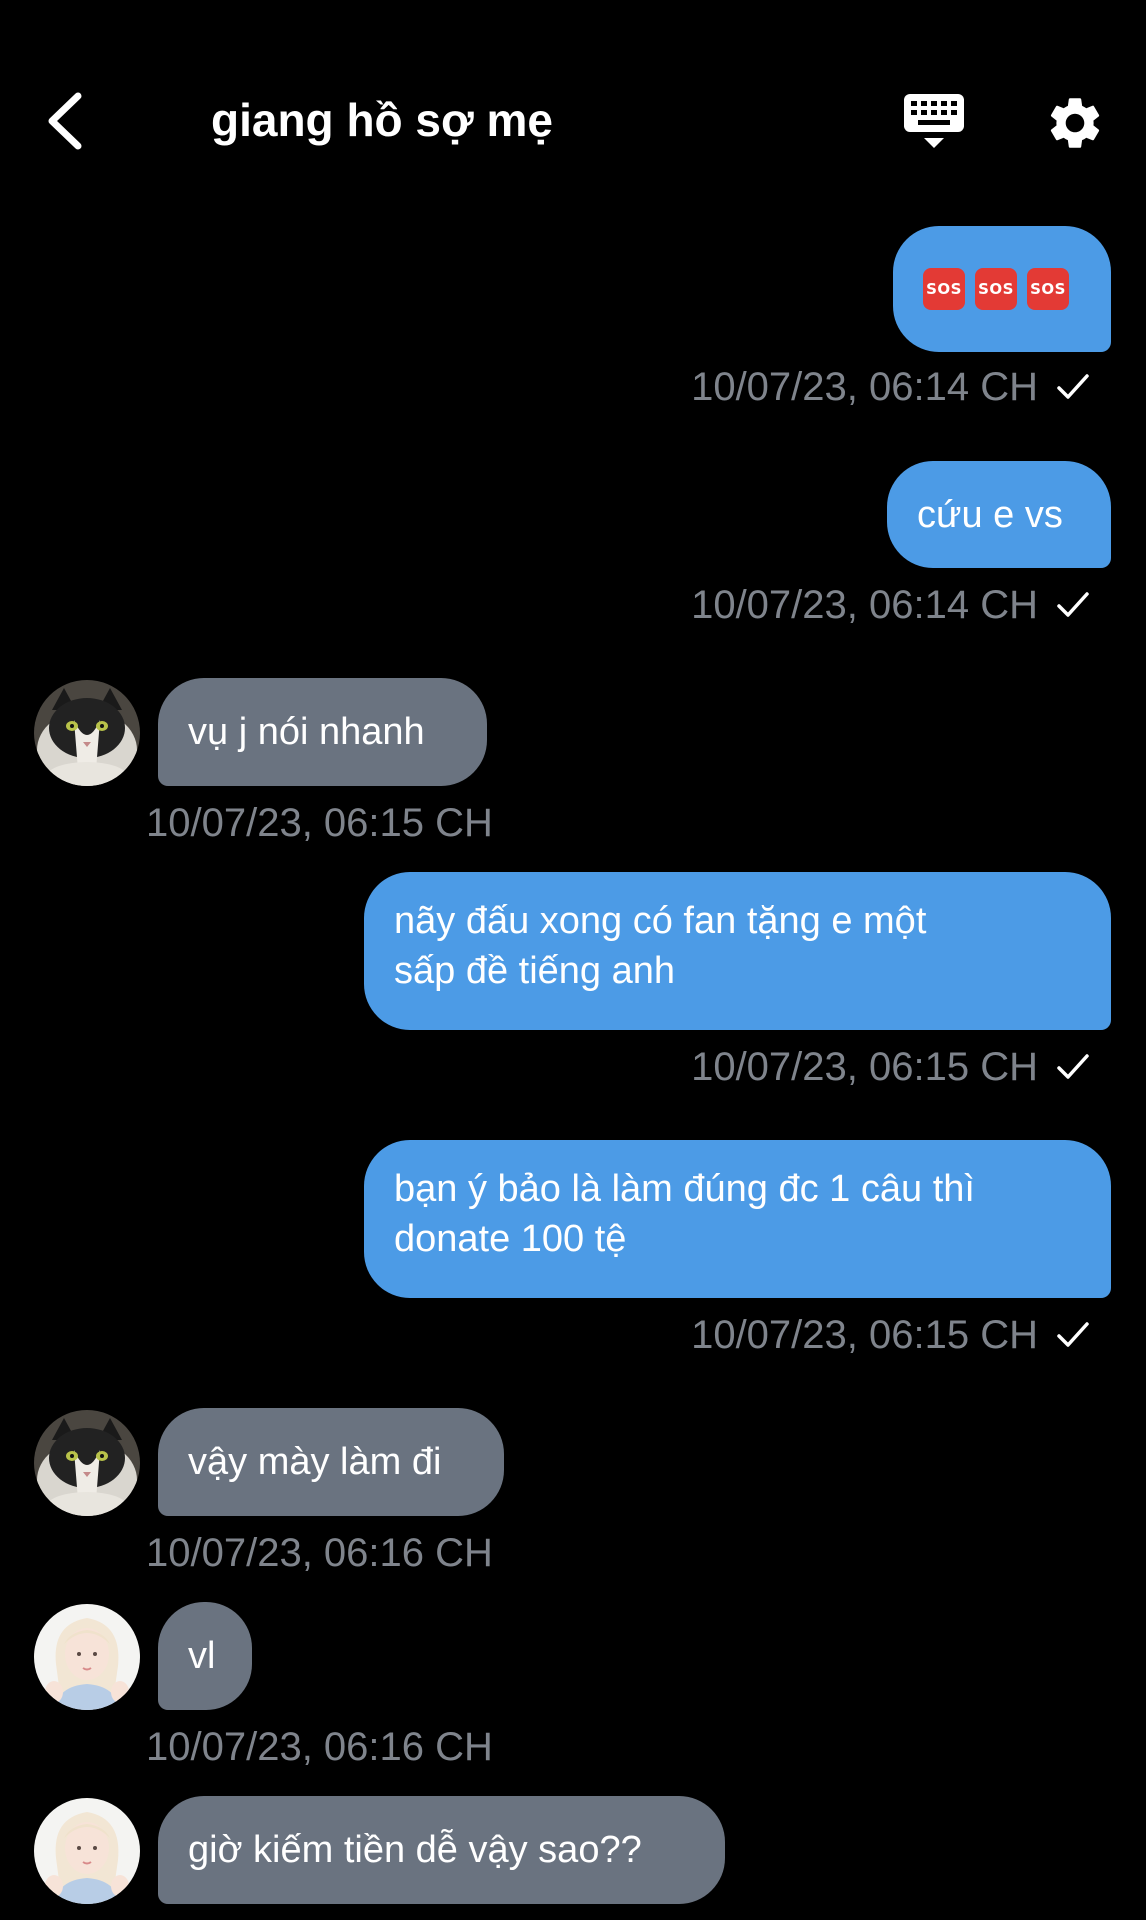  What do you see at coordinates (315, 1462) in the screenshot?
I see `message-text: vậy mày làm đi` at bounding box center [315, 1462].